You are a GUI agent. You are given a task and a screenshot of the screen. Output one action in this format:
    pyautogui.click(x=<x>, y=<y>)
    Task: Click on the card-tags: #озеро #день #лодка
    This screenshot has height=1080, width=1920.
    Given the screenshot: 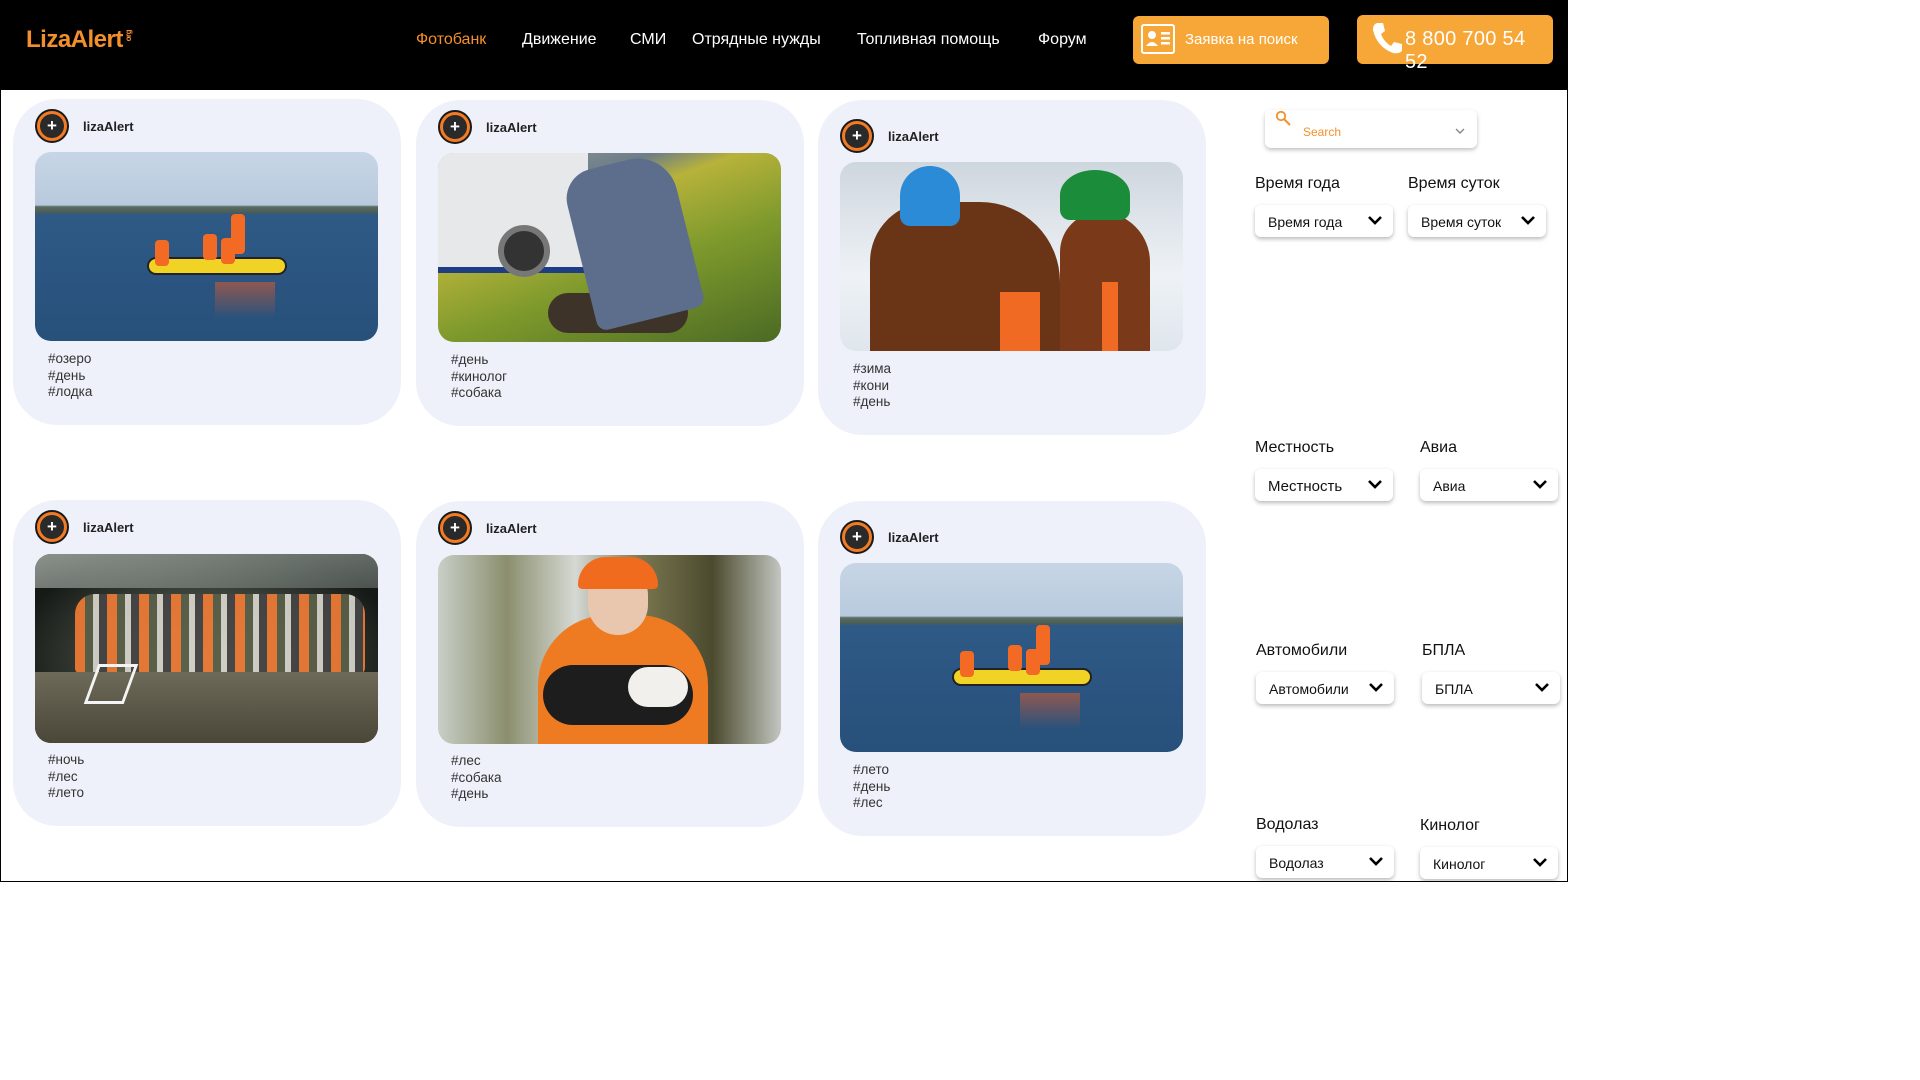 What is the action you would take?
    pyautogui.click(x=70, y=376)
    